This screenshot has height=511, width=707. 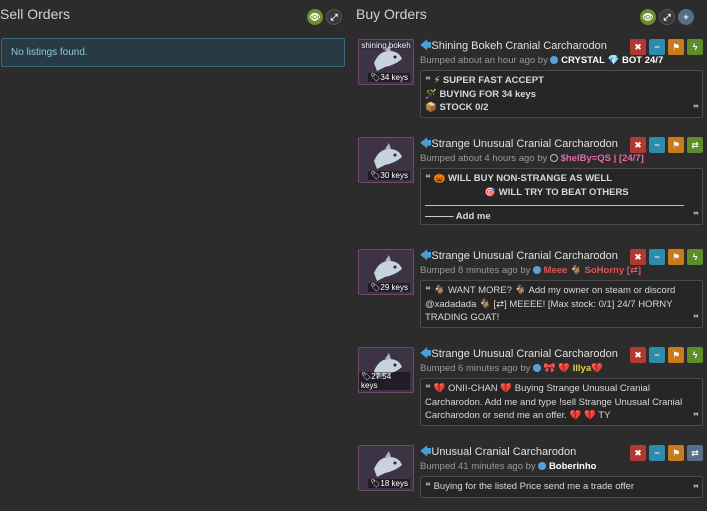 What do you see at coordinates (553, 158) in the screenshot?
I see `status-ring` at bounding box center [553, 158].